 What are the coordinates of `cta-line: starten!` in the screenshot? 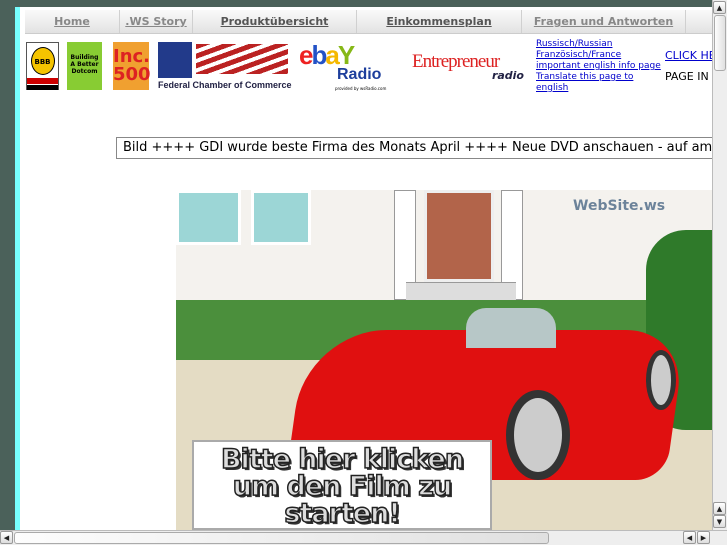 It's located at (343, 513).